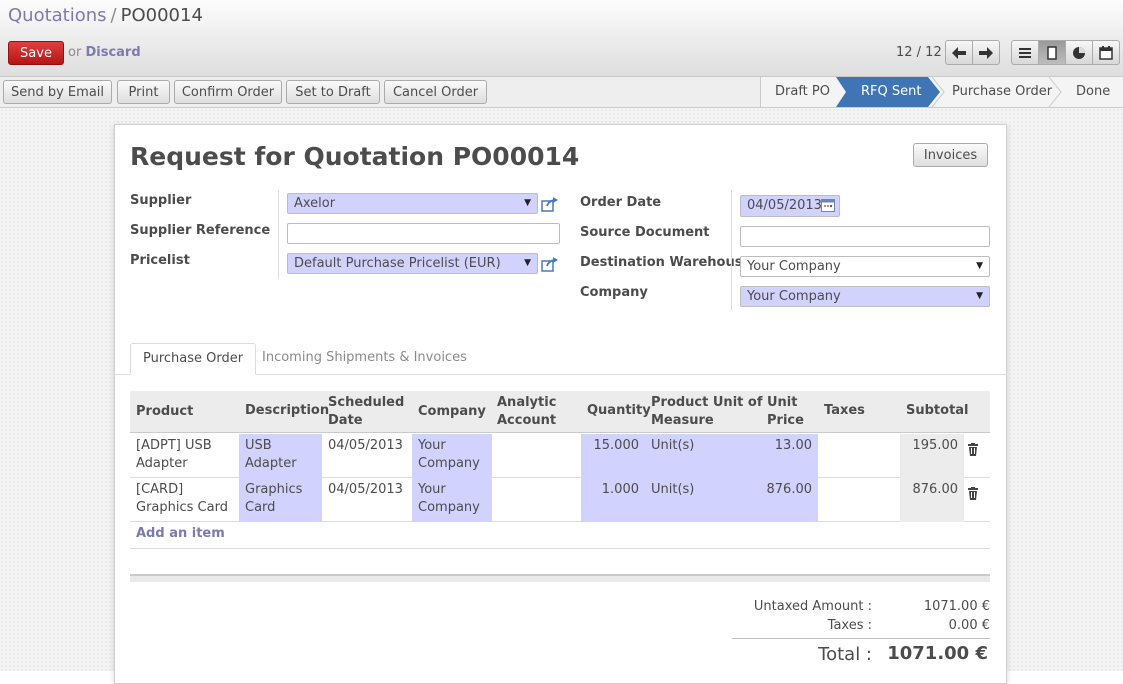 This screenshot has height=684, width=1123. What do you see at coordinates (619, 411) in the screenshot?
I see `column-header-quantity: Quantity` at bounding box center [619, 411].